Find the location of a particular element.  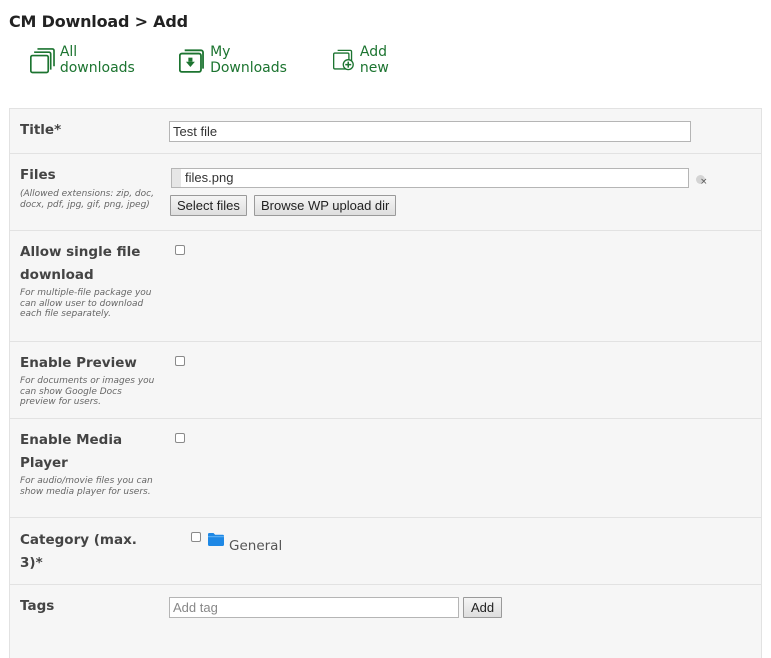

media-player-checkbox is located at coordinates (180, 438).